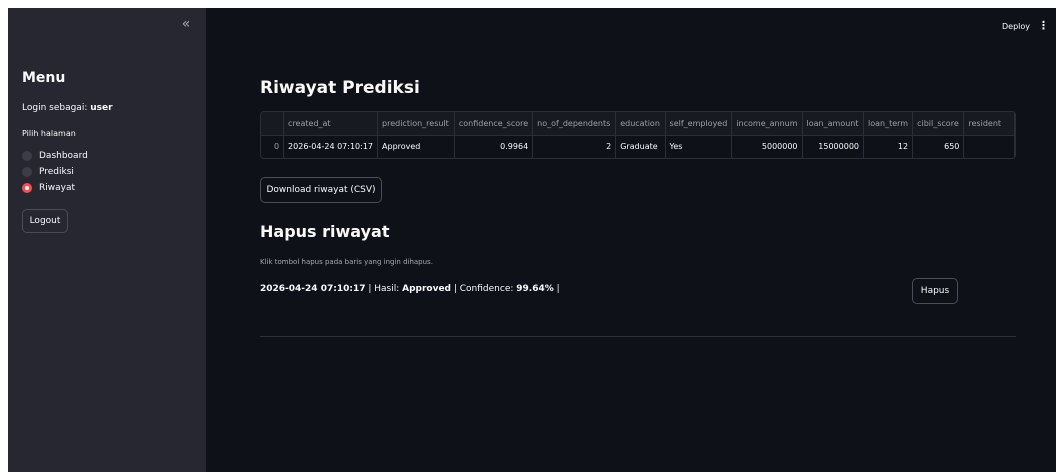 The image size is (1062, 472). I want to click on table-cell: 650, so click(938, 146).